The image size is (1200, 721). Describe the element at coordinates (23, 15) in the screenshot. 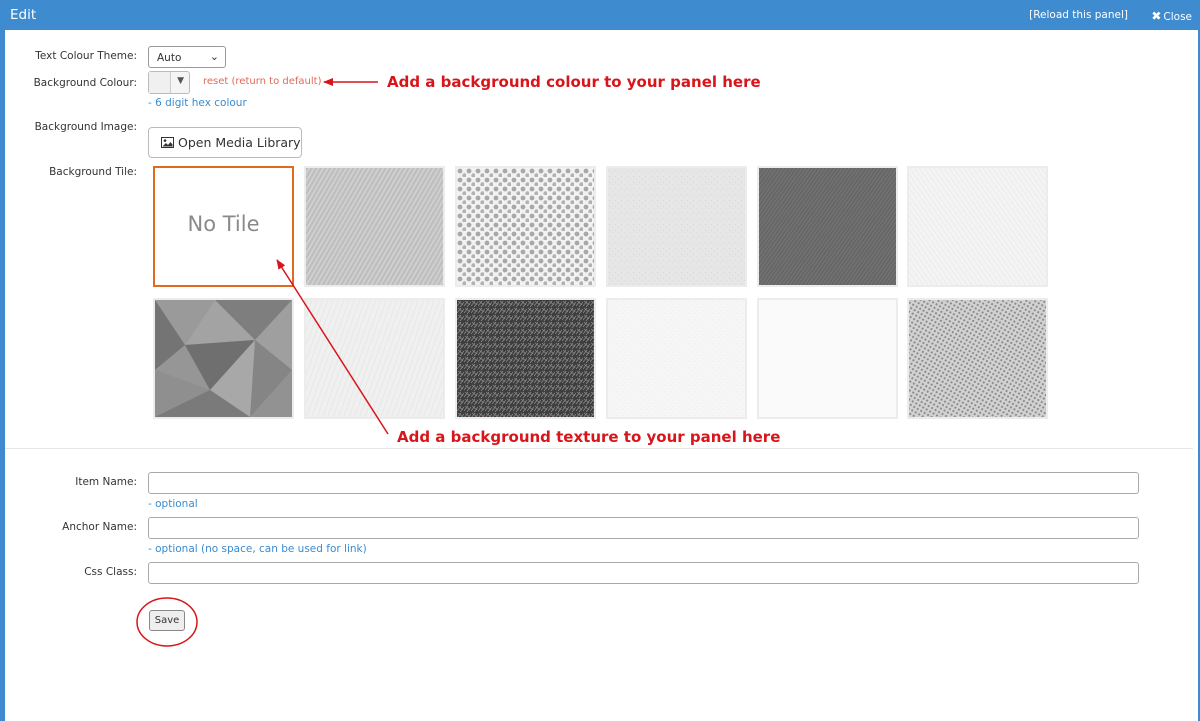

I see `window-title: Edit` at that location.